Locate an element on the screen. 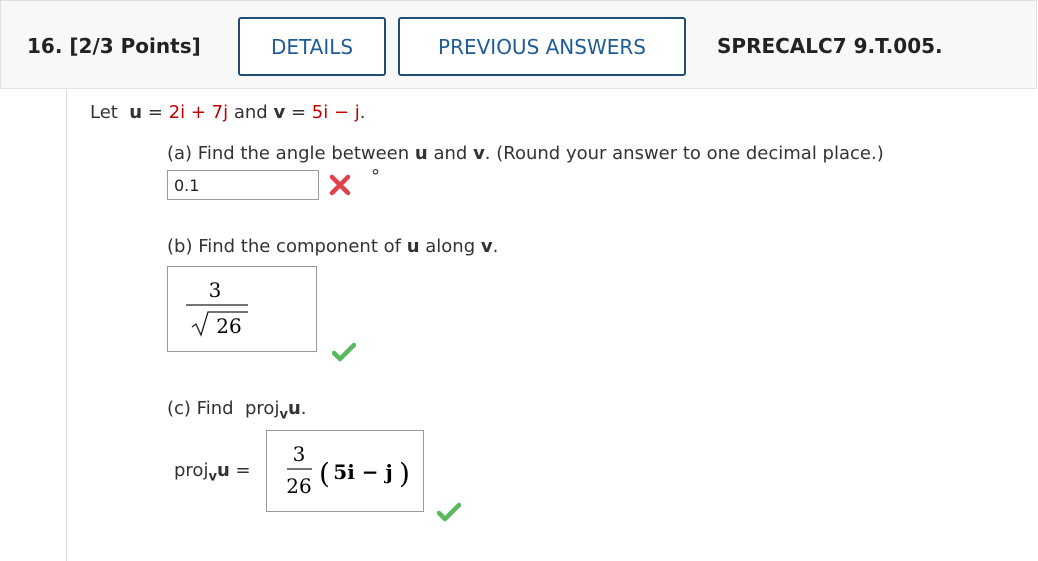 Image resolution: width=1038 pixels, height=561 pixels. question-title: 16. [2/3 Points] is located at coordinates (114, 46).